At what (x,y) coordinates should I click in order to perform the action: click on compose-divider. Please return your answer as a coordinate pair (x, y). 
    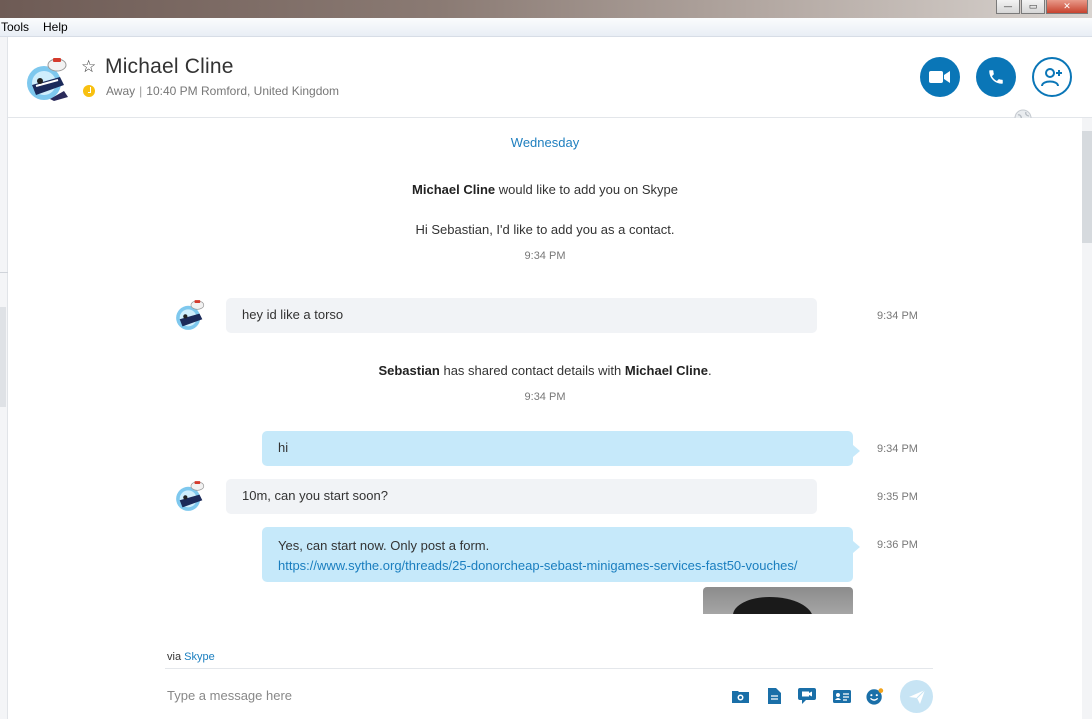
    Looking at the image, I should click on (549, 668).